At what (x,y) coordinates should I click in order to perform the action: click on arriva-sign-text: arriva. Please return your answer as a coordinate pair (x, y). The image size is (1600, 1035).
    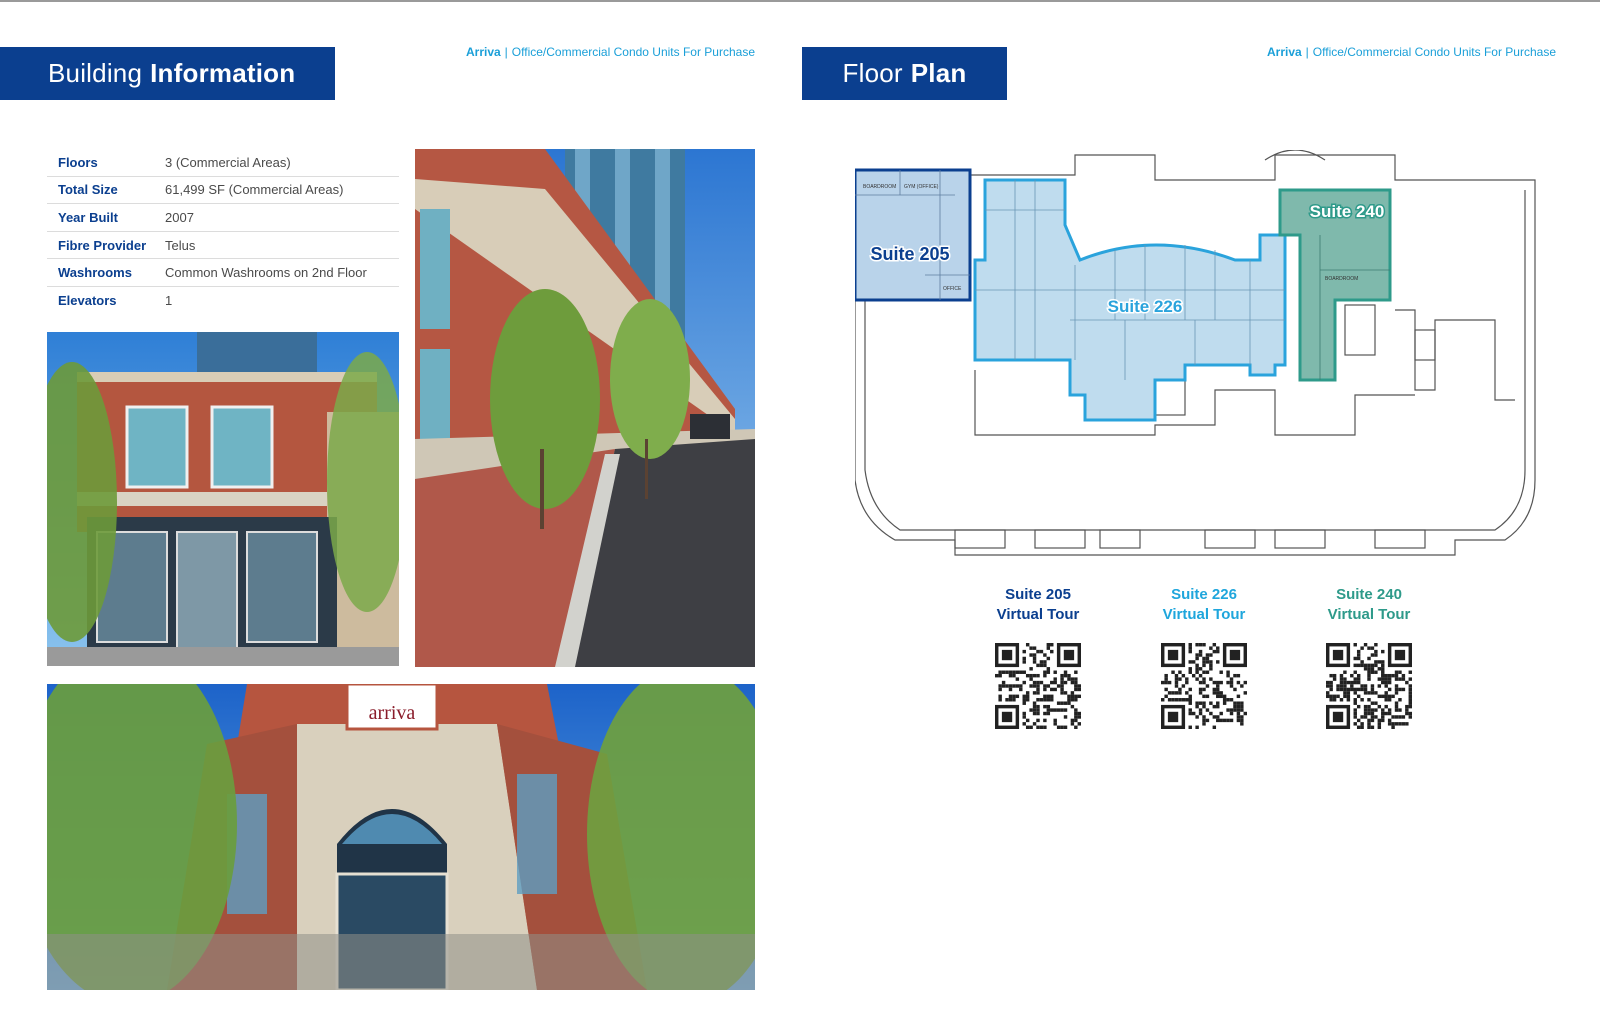
    Looking at the image, I should click on (392, 713).